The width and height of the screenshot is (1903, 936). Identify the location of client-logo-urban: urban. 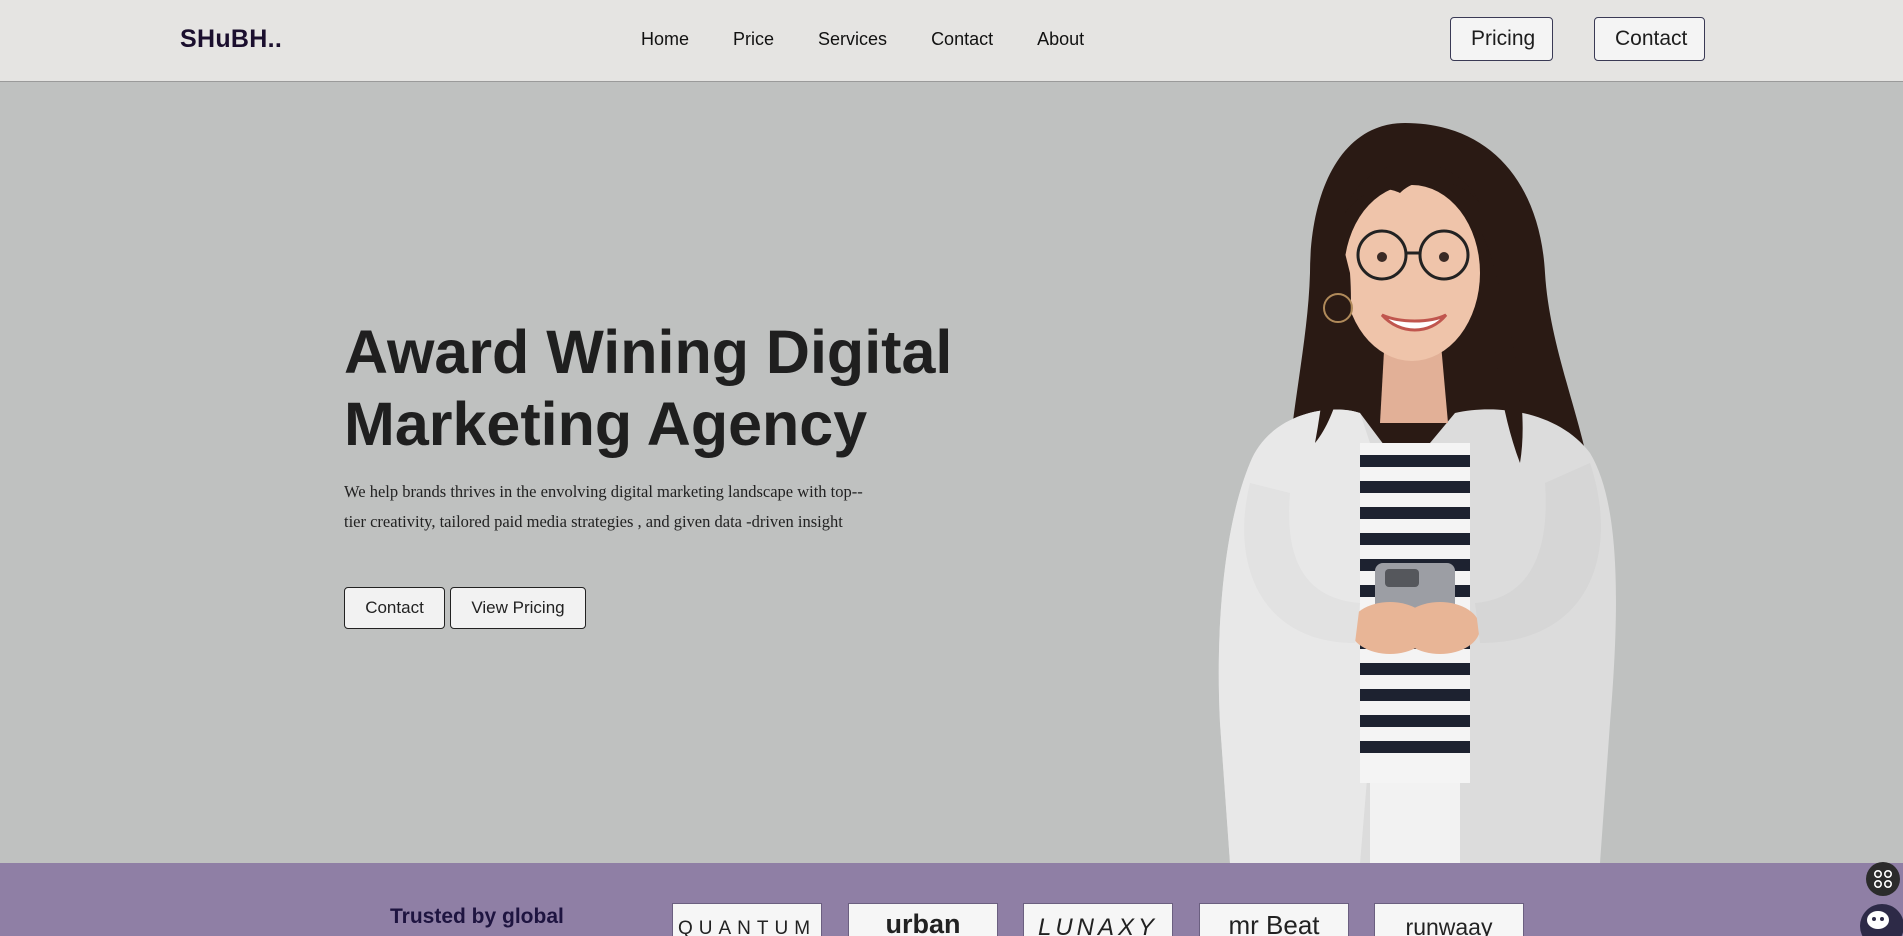
(923, 919).